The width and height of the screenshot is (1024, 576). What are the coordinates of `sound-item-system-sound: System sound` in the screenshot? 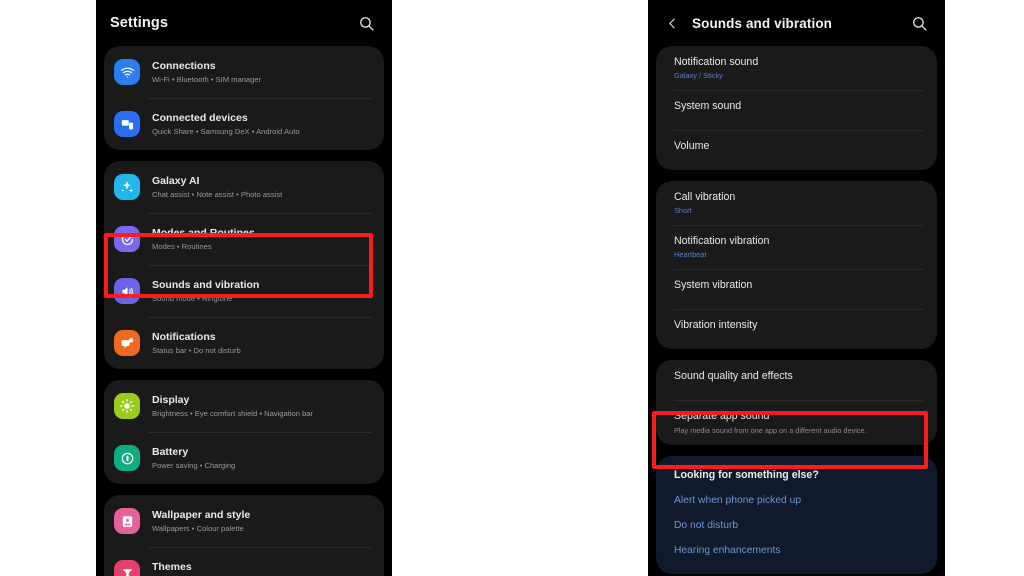 It's located at (796, 110).